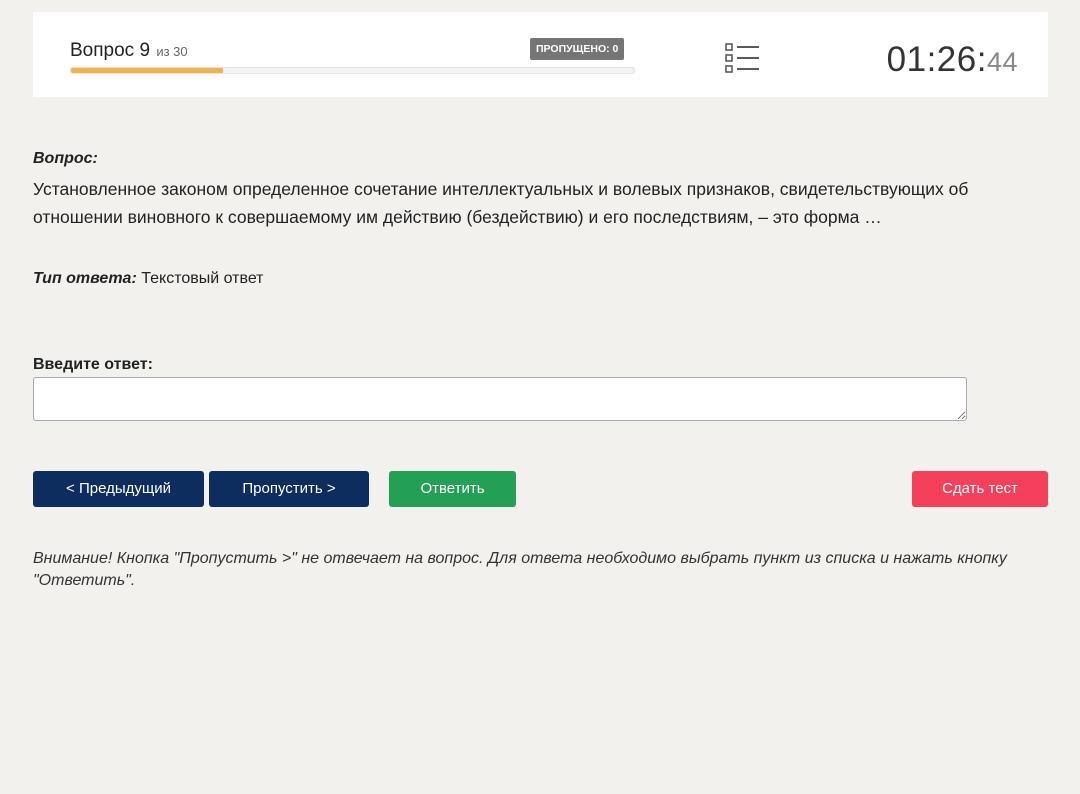  Describe the element at coordinates (85, 278) in the screenshot. I see `answer-type-label: Тип ответа:` at that location.